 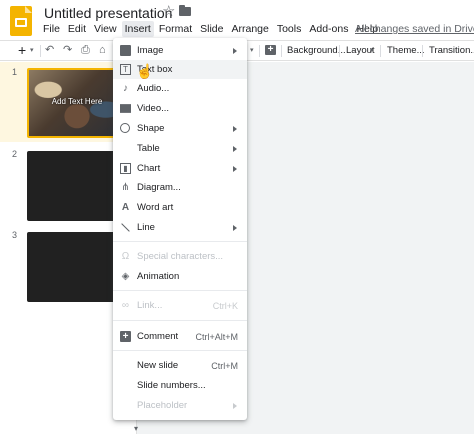 What do you see at coordinates (51, 29) in the screenshot?
I see `menu-file: File` at bounding box center [51, 29].